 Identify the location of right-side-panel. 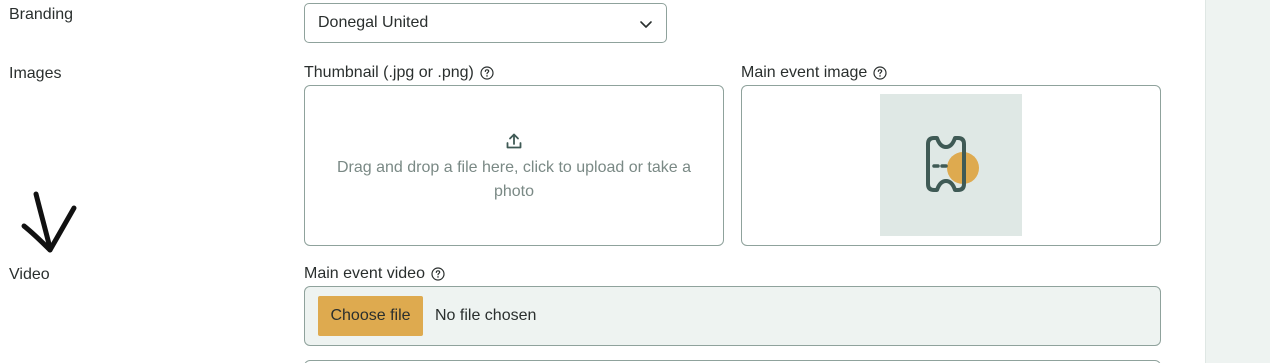
(1237, 181).